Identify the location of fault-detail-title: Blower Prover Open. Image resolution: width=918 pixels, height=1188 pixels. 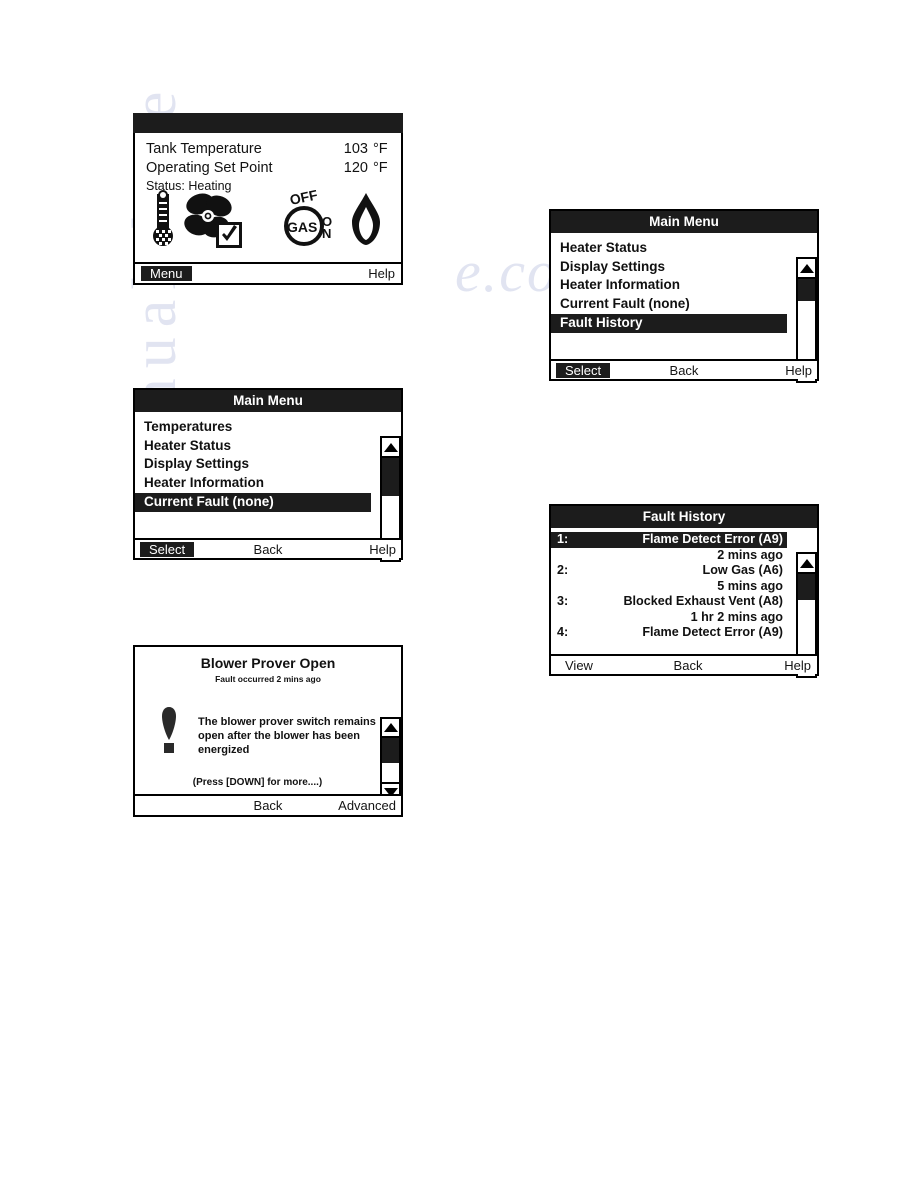
(268, 663).